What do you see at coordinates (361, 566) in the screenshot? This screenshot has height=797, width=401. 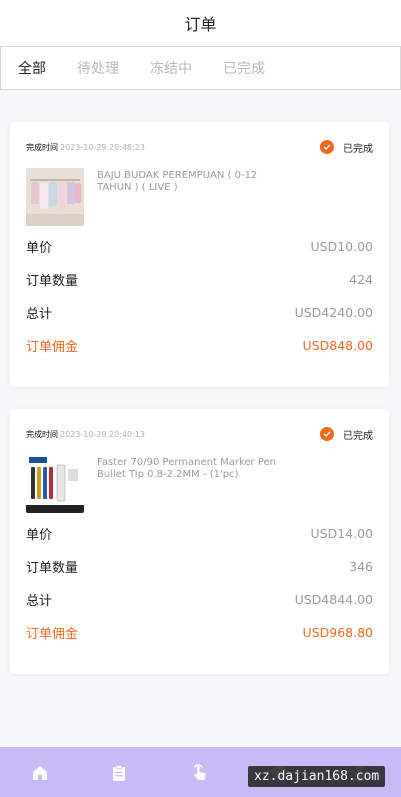 I see `quantity-value: 346` at bounding box center [361, 566].